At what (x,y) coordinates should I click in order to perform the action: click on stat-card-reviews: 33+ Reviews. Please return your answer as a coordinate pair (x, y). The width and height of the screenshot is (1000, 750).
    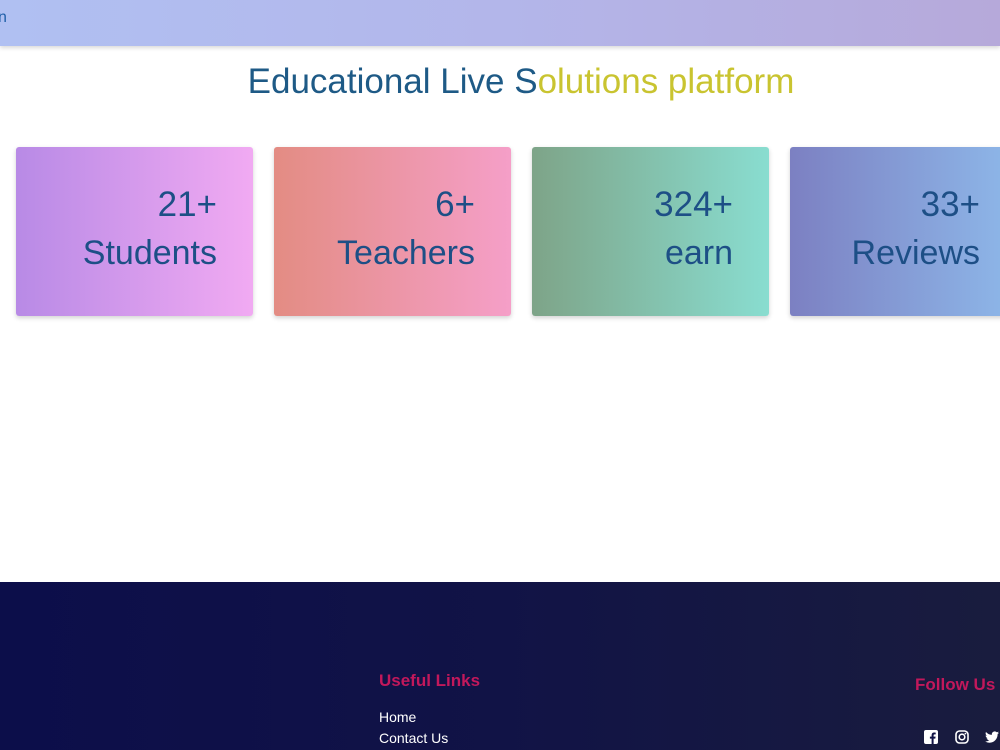
    Looking at the image, I should click on (895, 231).